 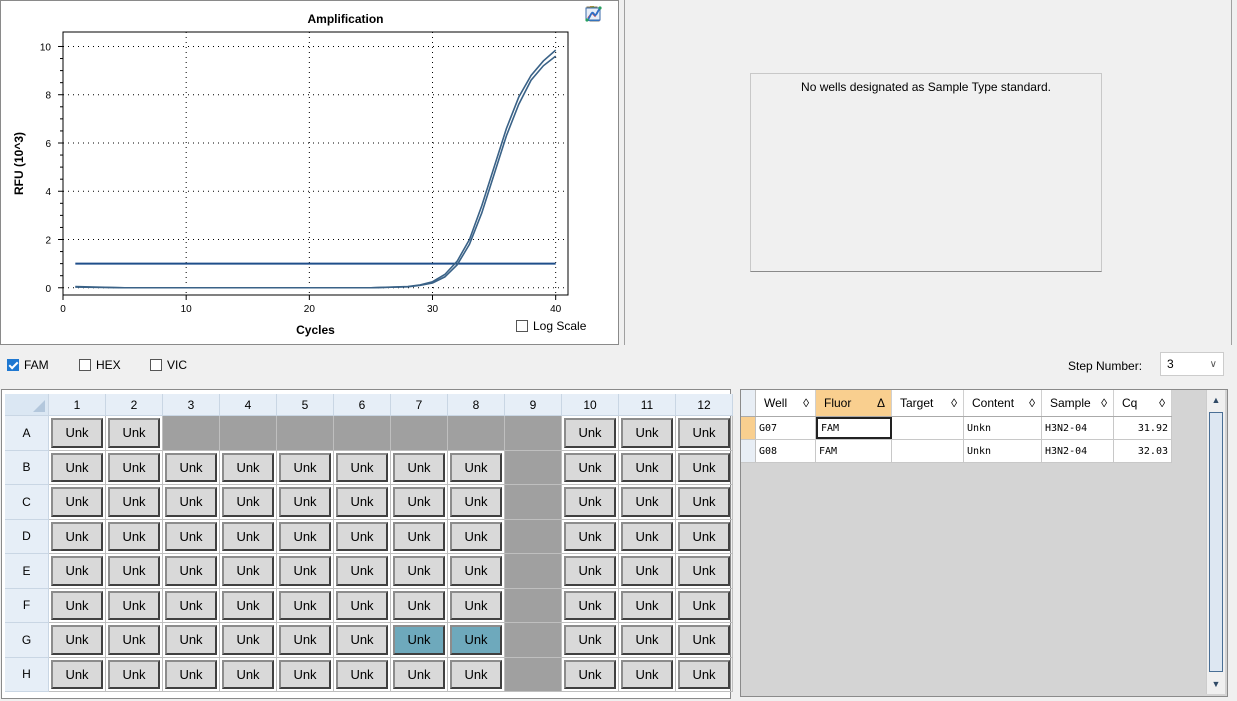 I want to click on well-C8: Unk, so click(x=476, y=502).